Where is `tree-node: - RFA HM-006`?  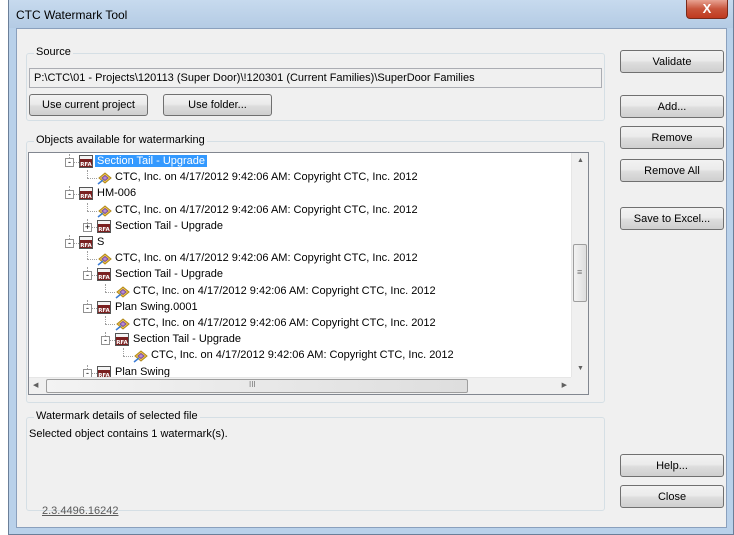
tree-node: - RFA HM-006 is located at coordinates (299, 194).